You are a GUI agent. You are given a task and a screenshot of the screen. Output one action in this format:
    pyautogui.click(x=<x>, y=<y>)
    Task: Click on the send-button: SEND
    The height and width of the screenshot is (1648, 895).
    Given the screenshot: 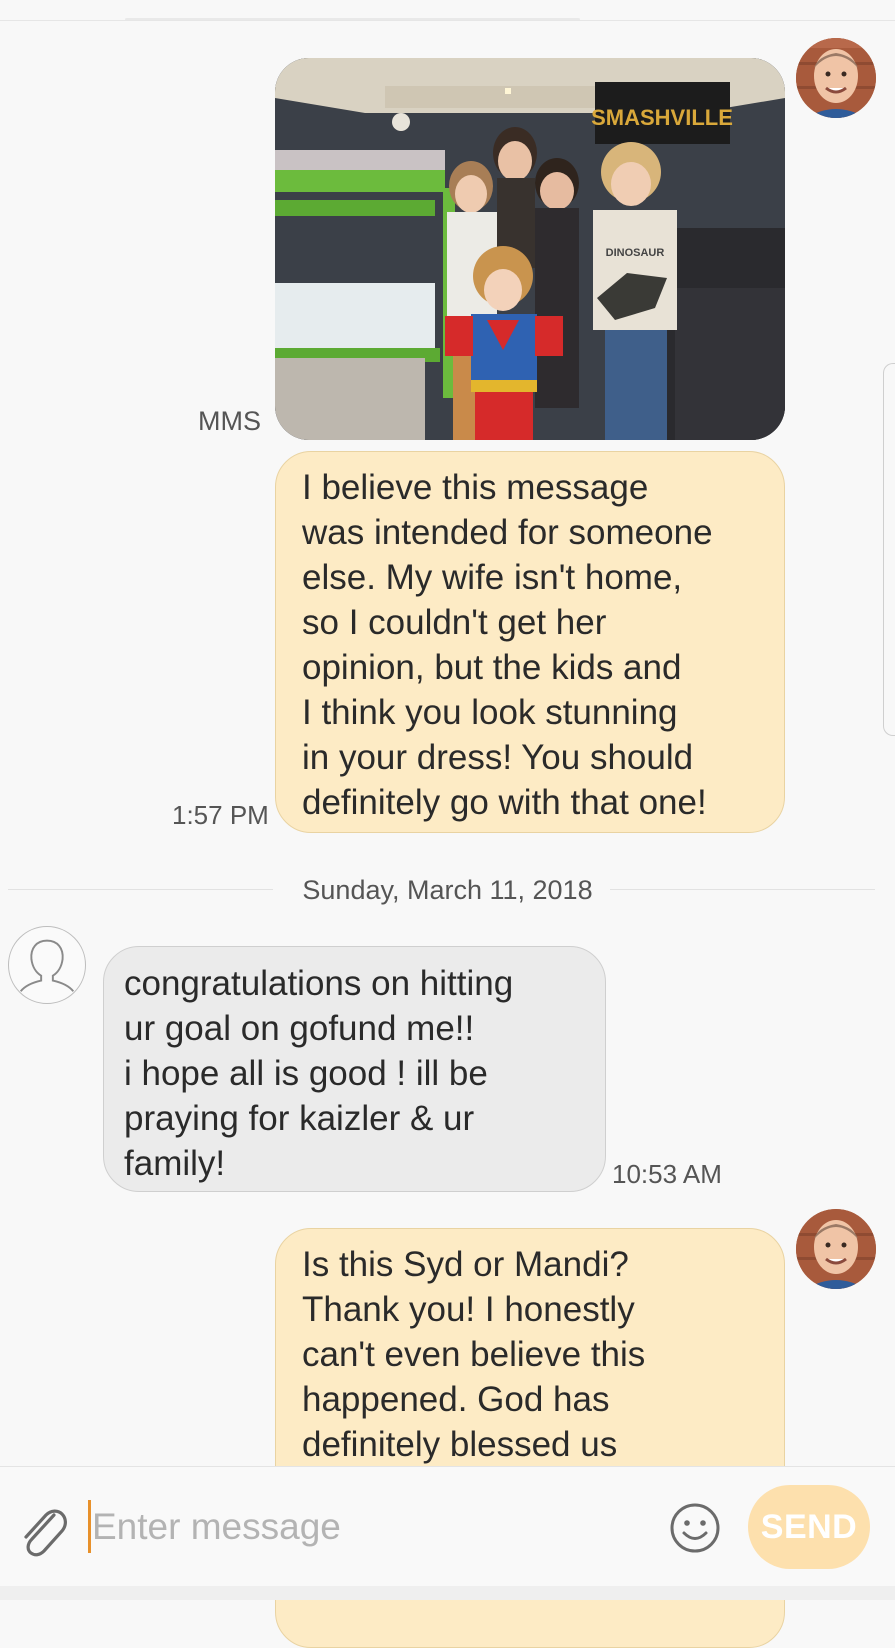 What is the action you would take?
    pyautogui.click(x=809, y=1527)
    